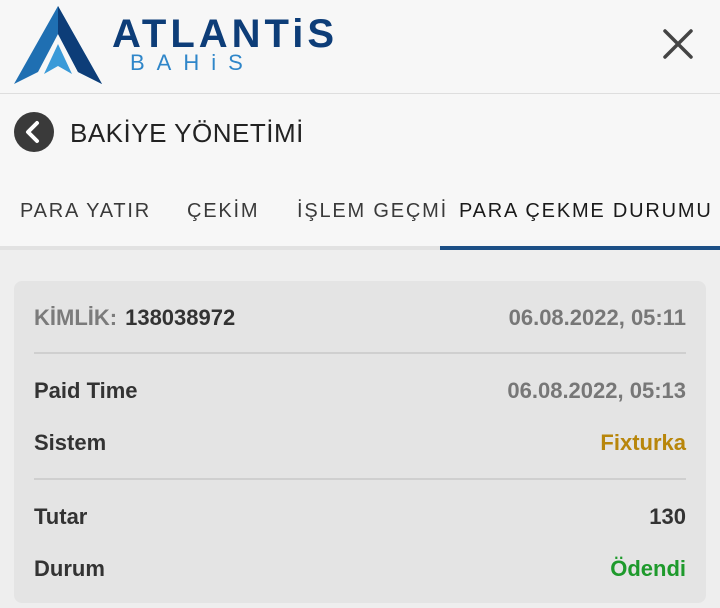 The height and width of the screenshot is (608, 720). I want to click on tab-para-yatir: PARA YATIR, so click(85, 211).